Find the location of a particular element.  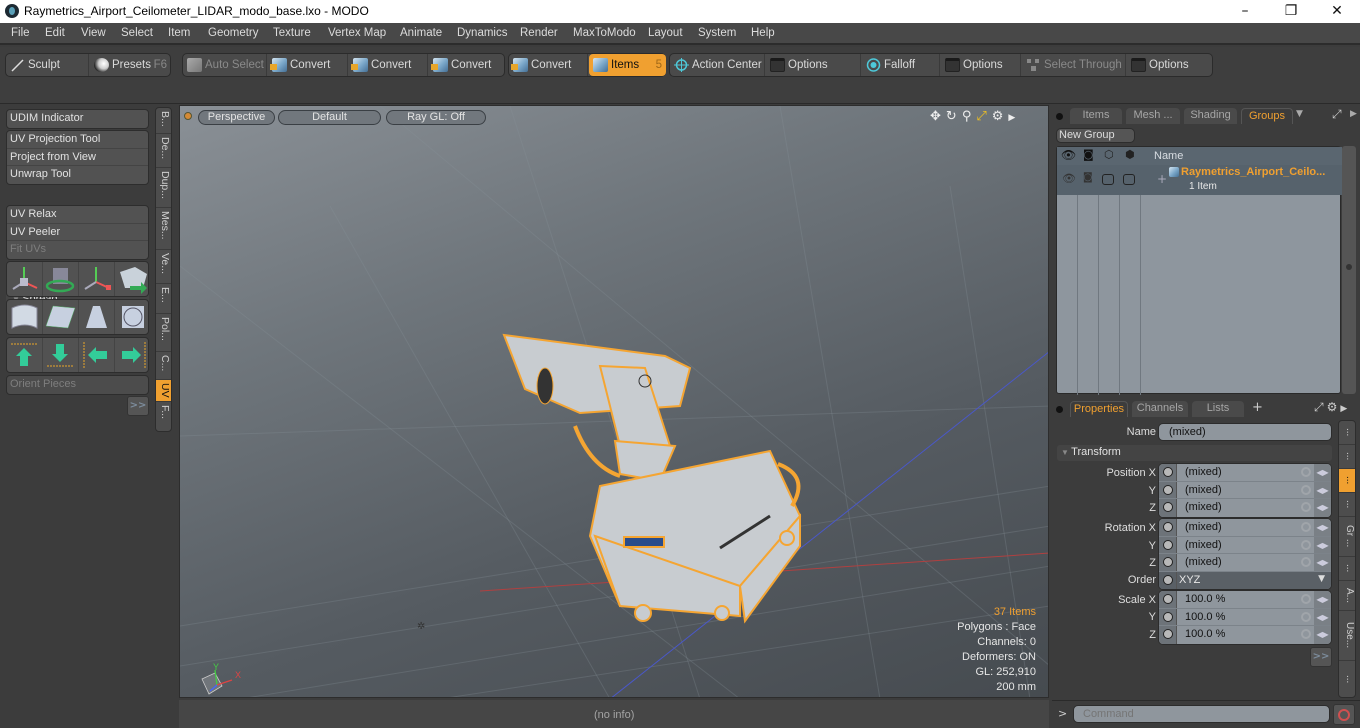

menu-render: Render is located at coordinates (539, 33).